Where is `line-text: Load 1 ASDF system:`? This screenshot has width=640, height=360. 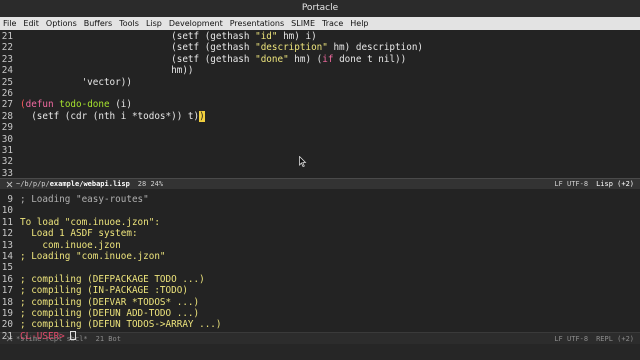 line-text: Load 1 ASDF system: is located at coordinates (79, 234).